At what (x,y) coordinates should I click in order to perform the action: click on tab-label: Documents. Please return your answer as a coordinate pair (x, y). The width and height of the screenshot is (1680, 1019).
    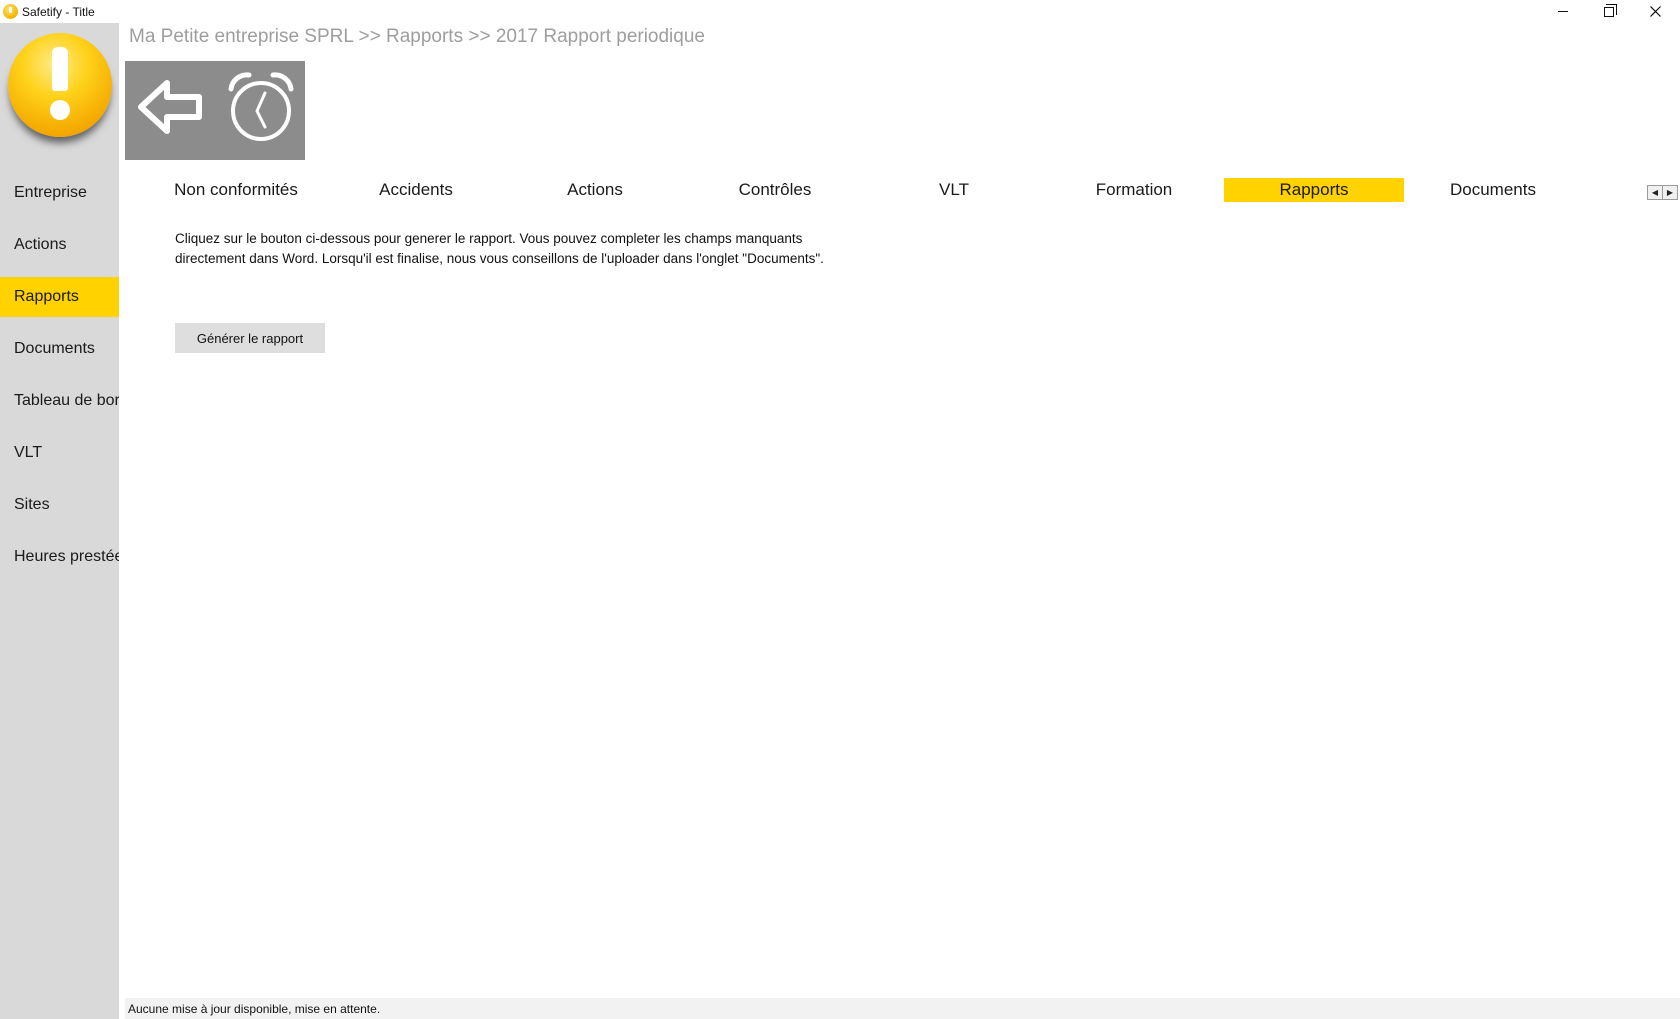
    Looking at the image, I should click on (1493, 189).